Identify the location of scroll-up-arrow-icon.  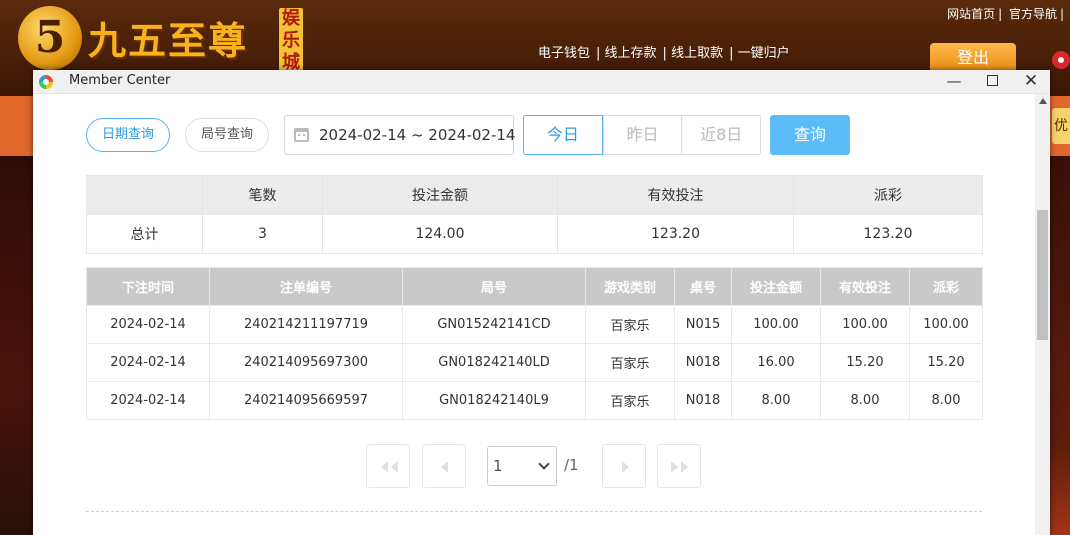
(1043, 101).